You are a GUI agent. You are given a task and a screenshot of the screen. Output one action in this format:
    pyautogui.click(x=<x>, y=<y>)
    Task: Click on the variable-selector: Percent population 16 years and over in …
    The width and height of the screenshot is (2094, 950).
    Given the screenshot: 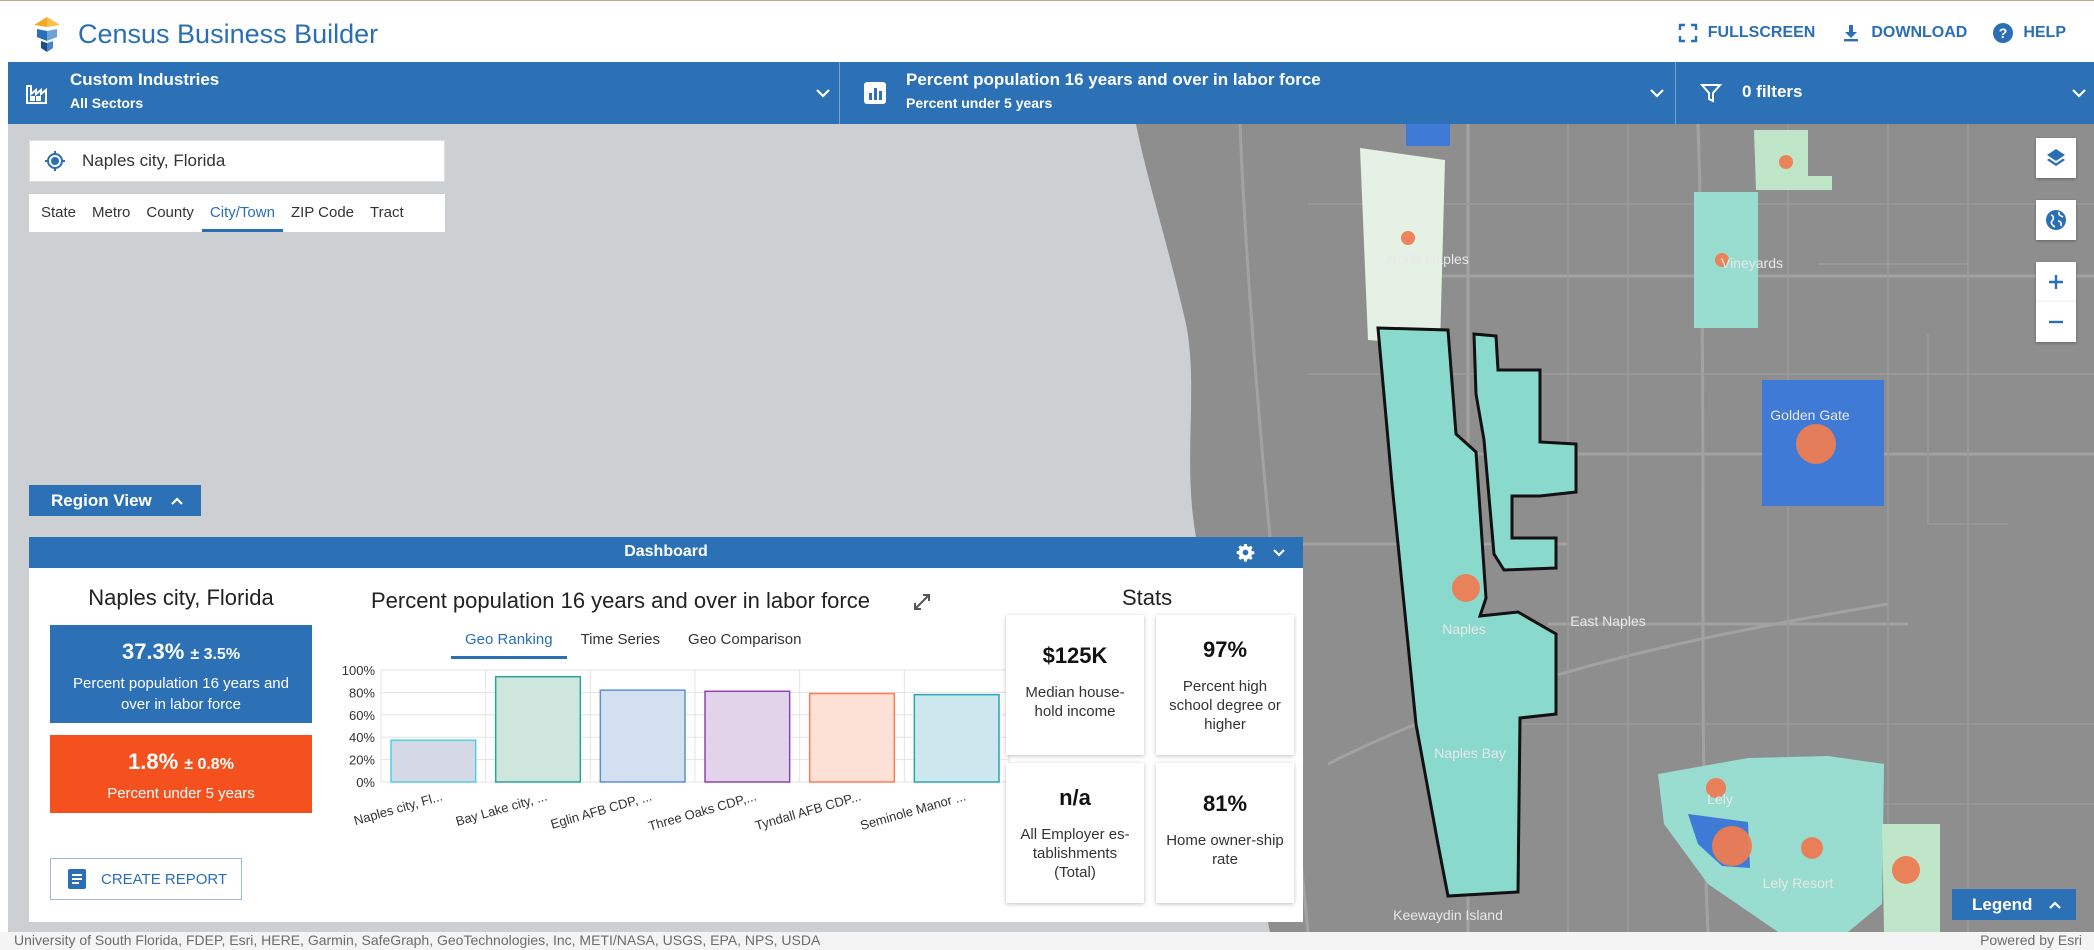 What is the action you would take?
    pyautogui.click(x=1258, y=93)
    